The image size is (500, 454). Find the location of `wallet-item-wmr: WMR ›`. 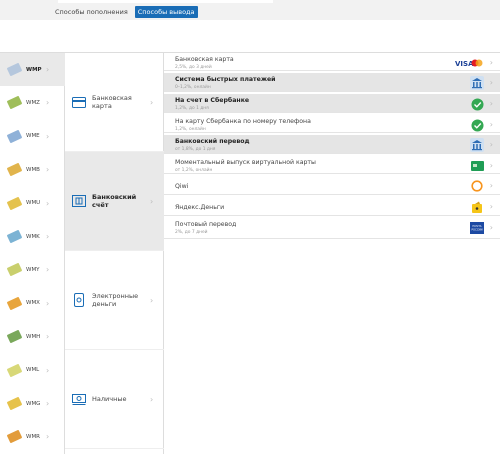

wallet-item-wmr: WMR › is located at coordinates (32, 436).